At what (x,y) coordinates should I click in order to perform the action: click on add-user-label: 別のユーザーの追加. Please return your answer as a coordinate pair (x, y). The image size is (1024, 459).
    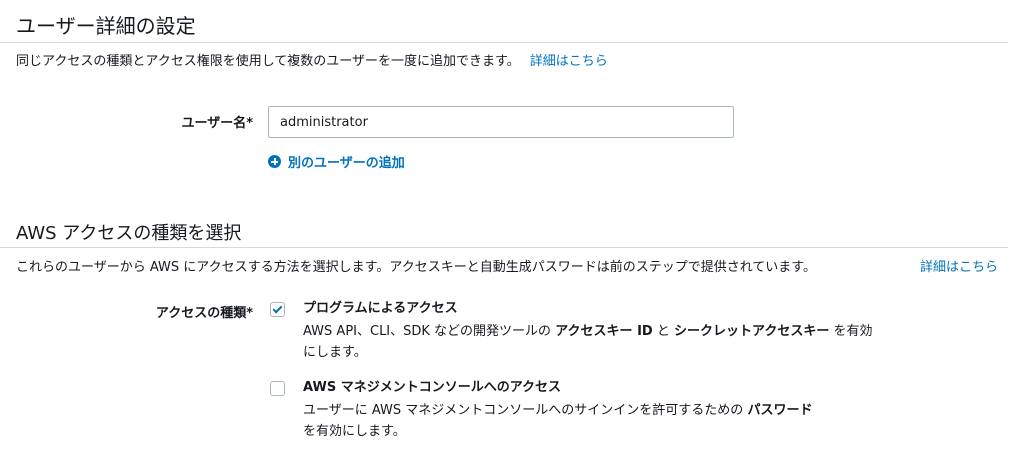
    Looking at the image, I should click on (346, 163).